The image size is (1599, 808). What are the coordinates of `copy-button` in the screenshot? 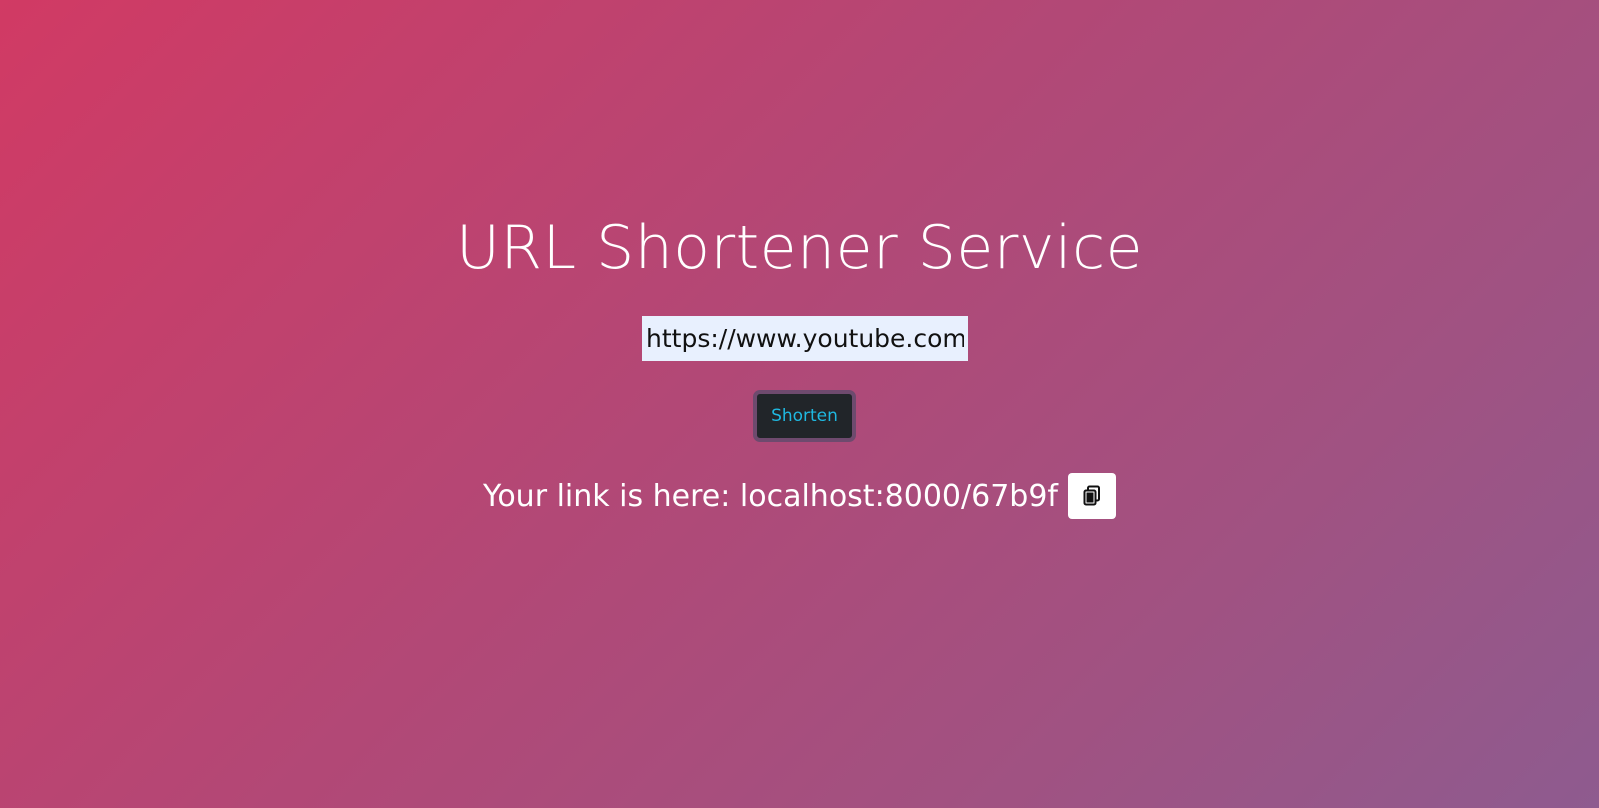 It's located at (1092, 496).